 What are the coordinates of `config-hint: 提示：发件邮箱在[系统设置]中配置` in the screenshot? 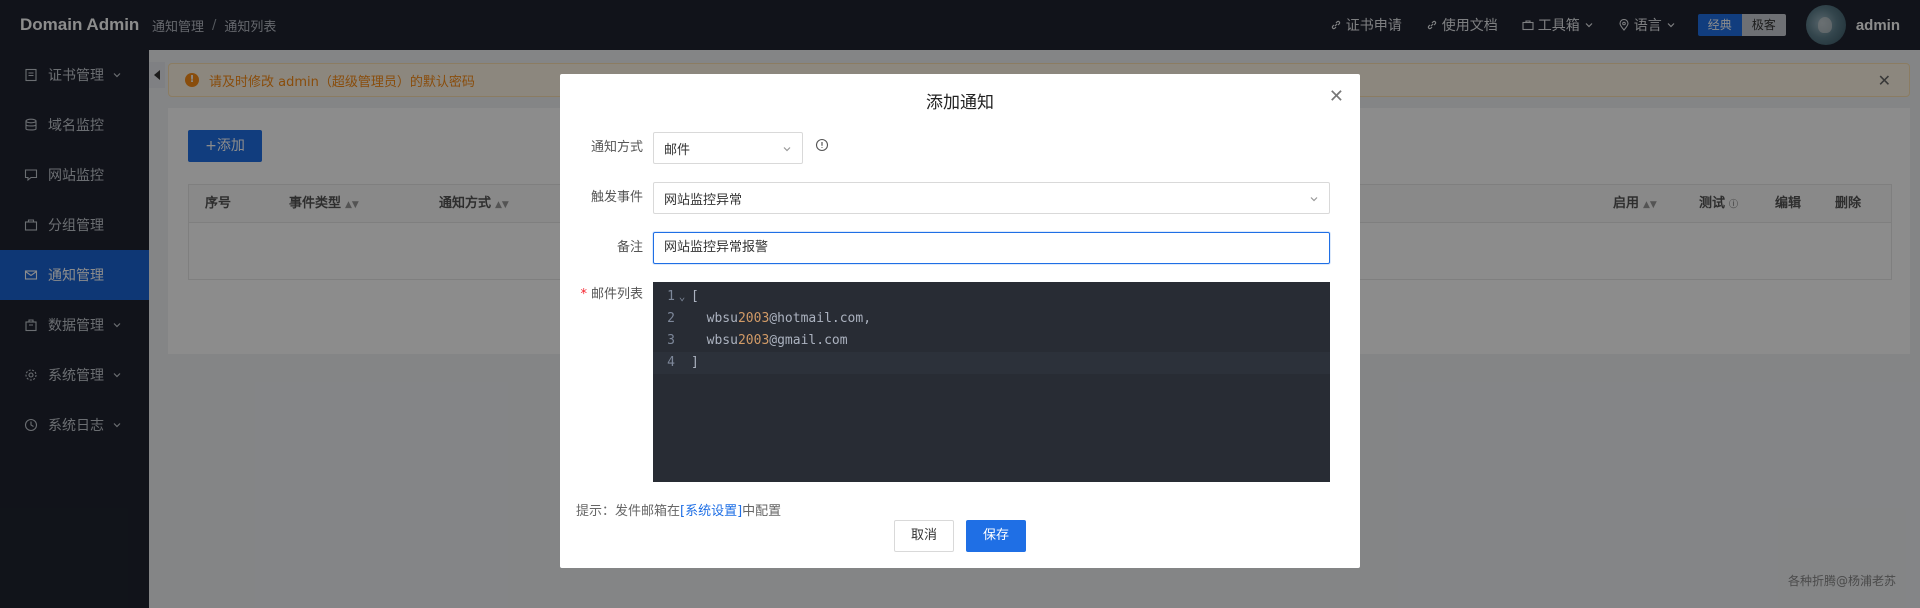 It's located at (679, 511).